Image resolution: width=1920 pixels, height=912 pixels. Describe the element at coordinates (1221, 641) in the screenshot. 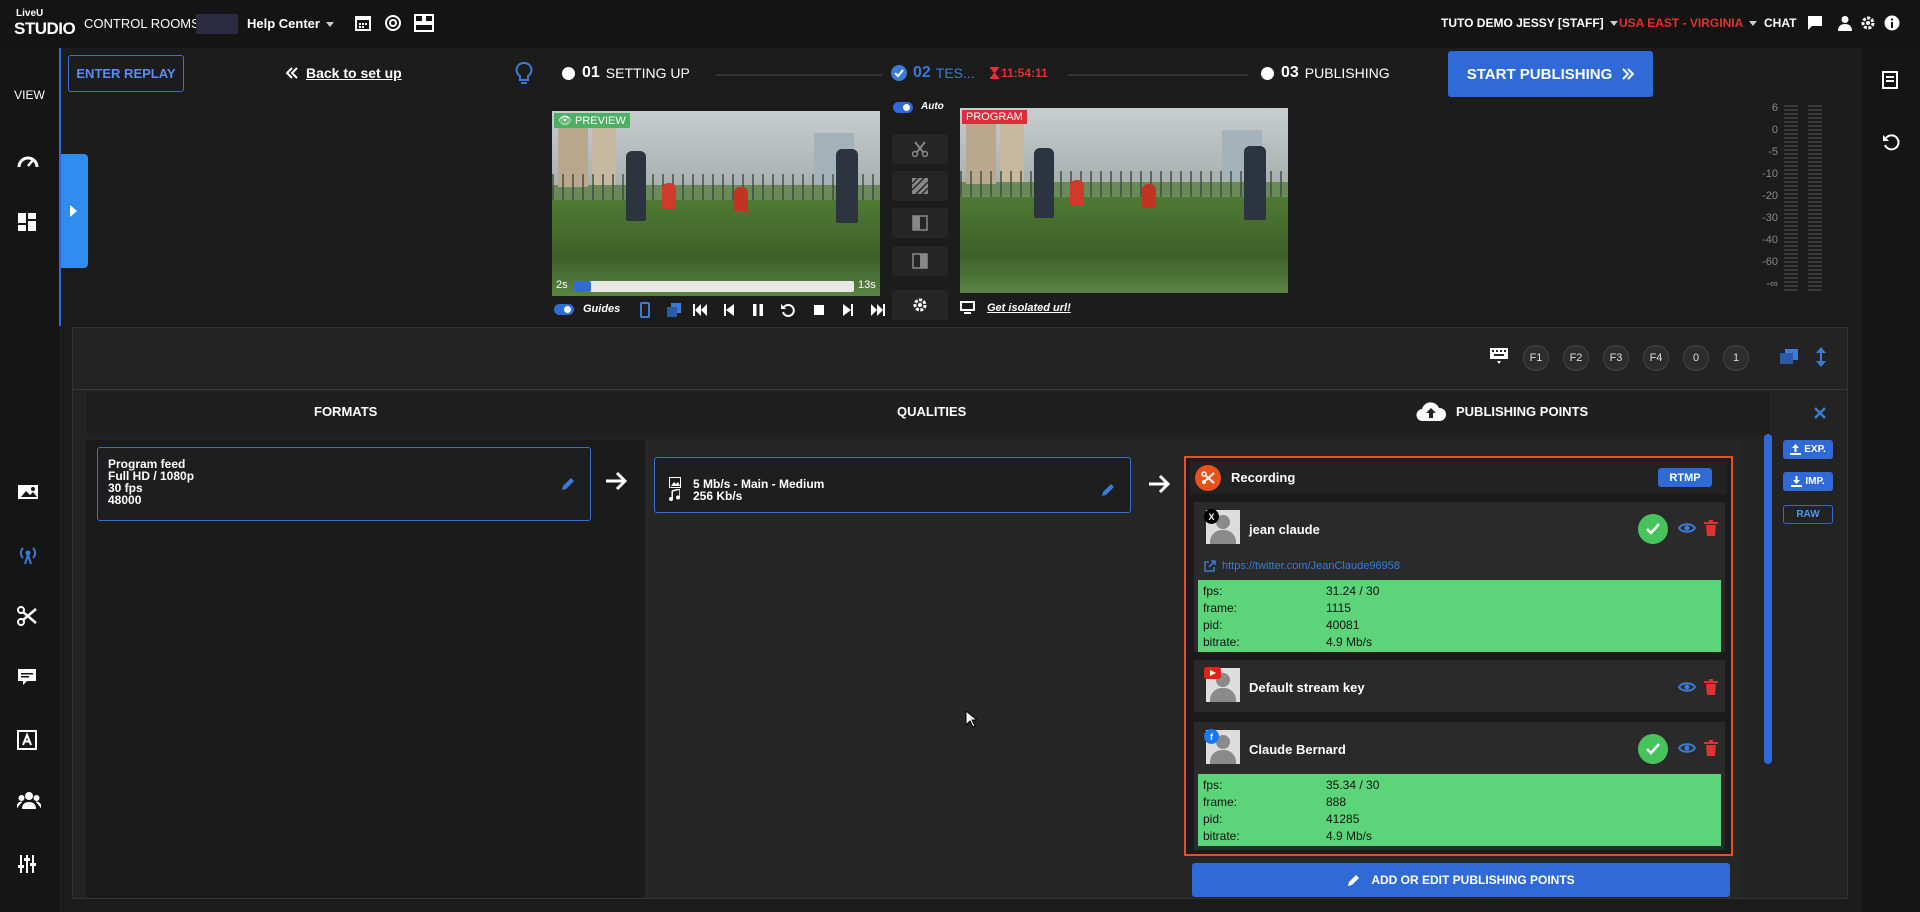

I see `stat-key: bitrate:` at that location.